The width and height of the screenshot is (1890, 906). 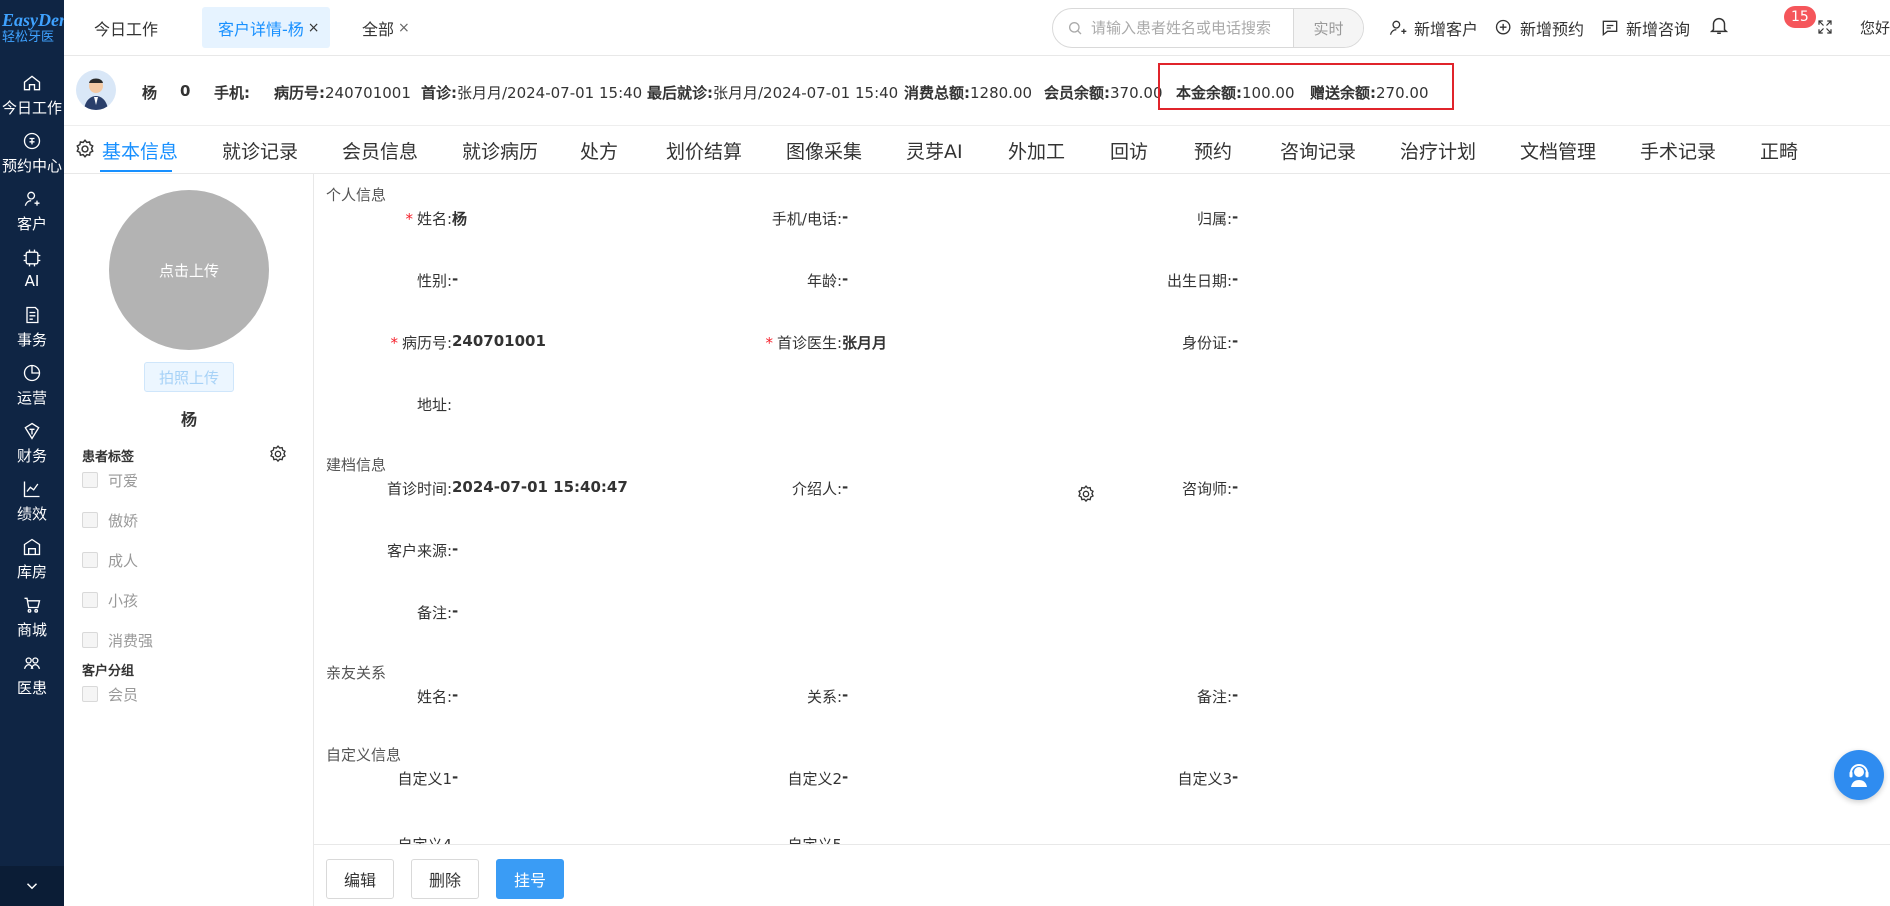 What do you see at coordinates (28, 37) in the screenshot?
I see `logo-subtext: 轻松牙医` at bounding box center [28, 37].